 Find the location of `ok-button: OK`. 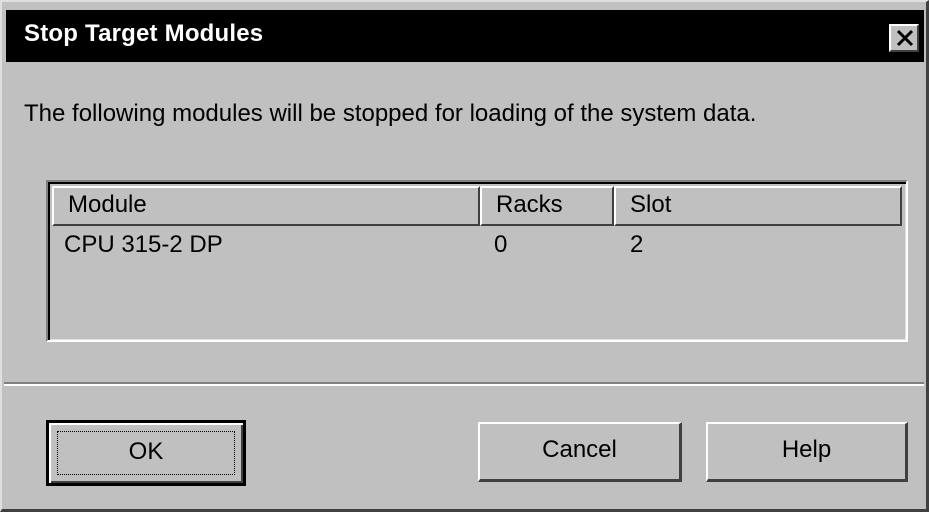

ok-button: OK is located at coordinates (146, 453).